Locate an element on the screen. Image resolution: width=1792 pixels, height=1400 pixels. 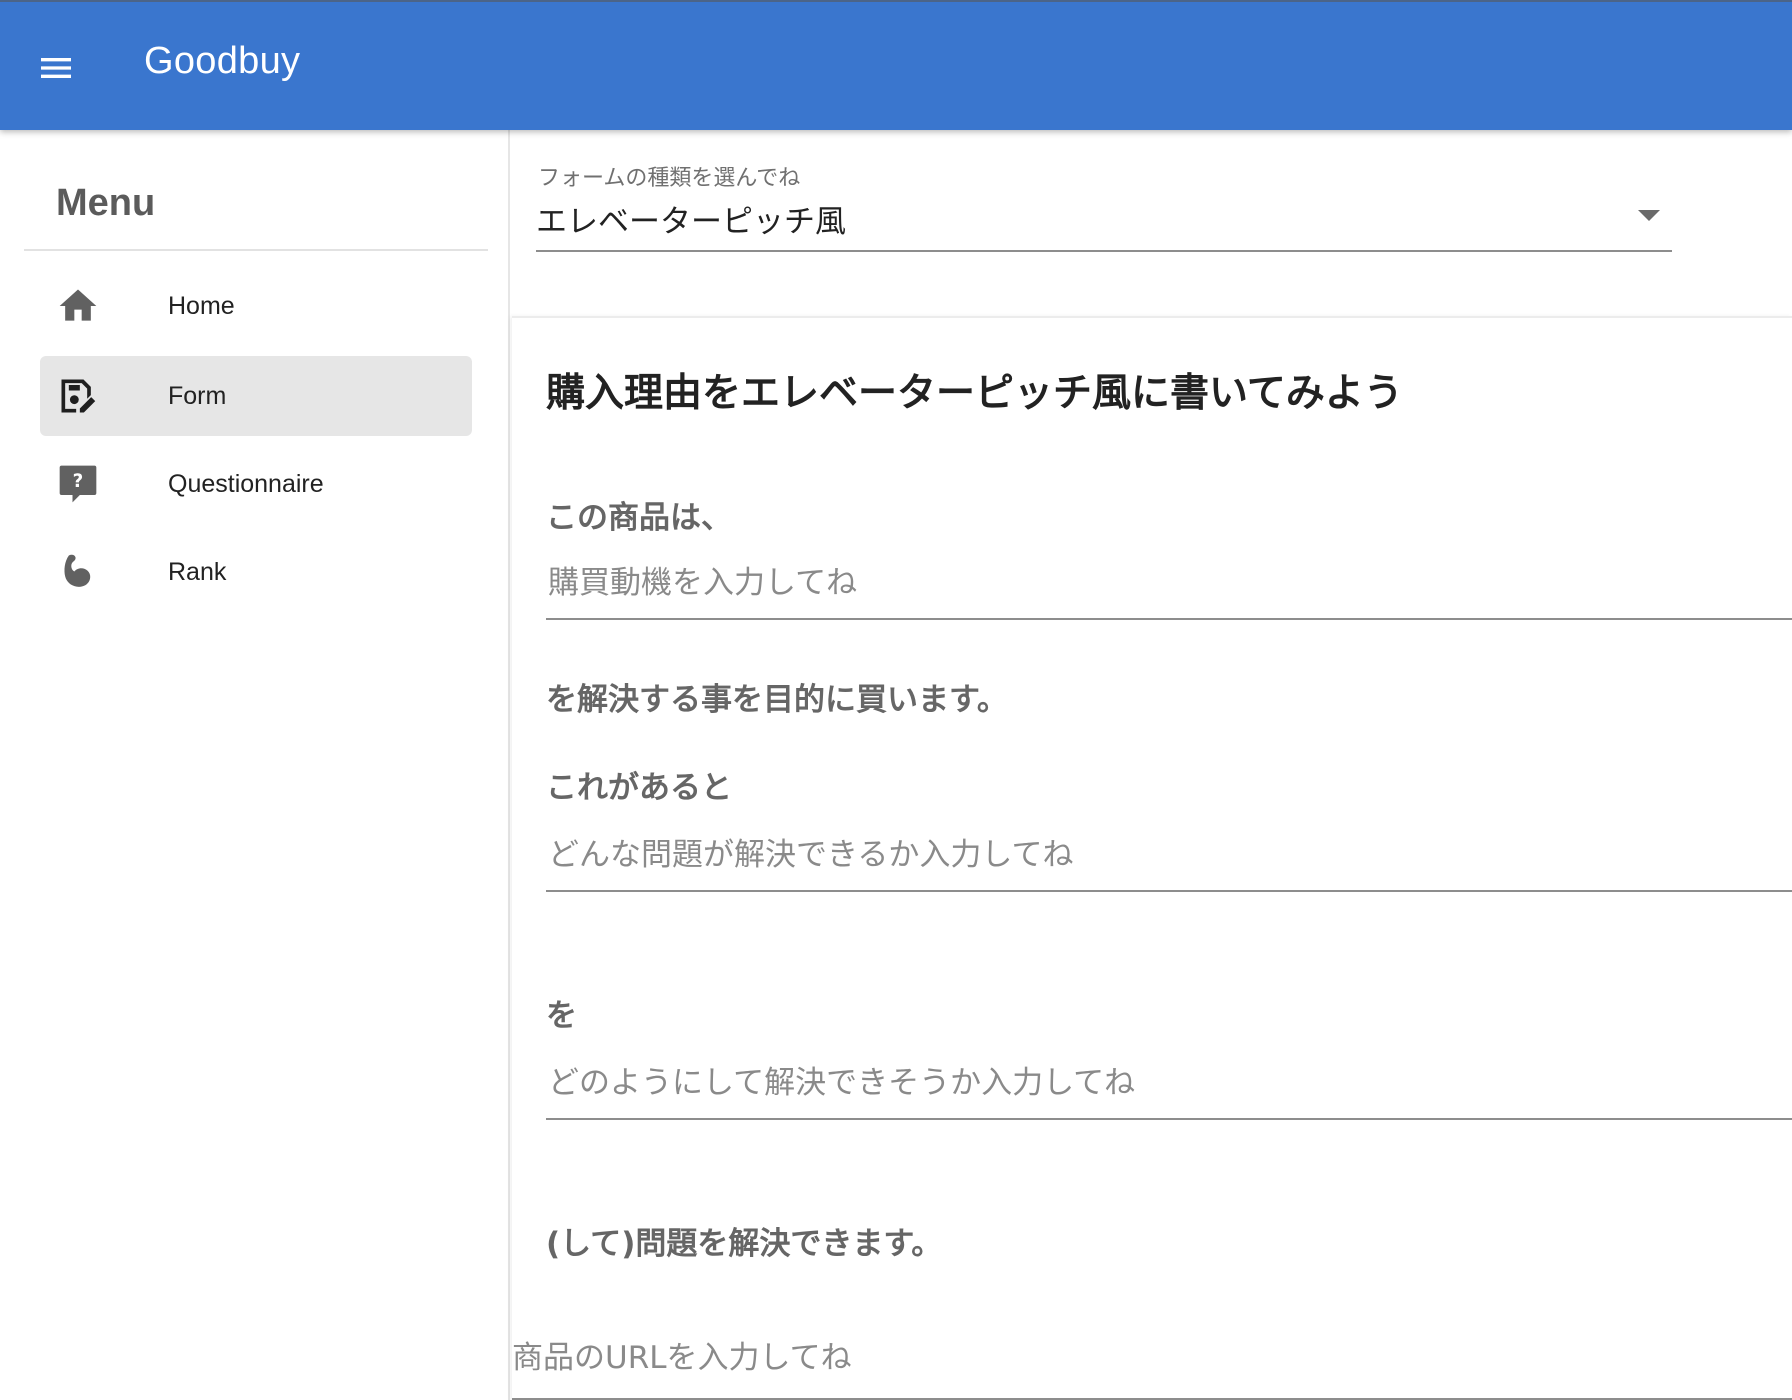
form-caption: を解決する事を目的に買います。 is located at coordinates (777, 700).